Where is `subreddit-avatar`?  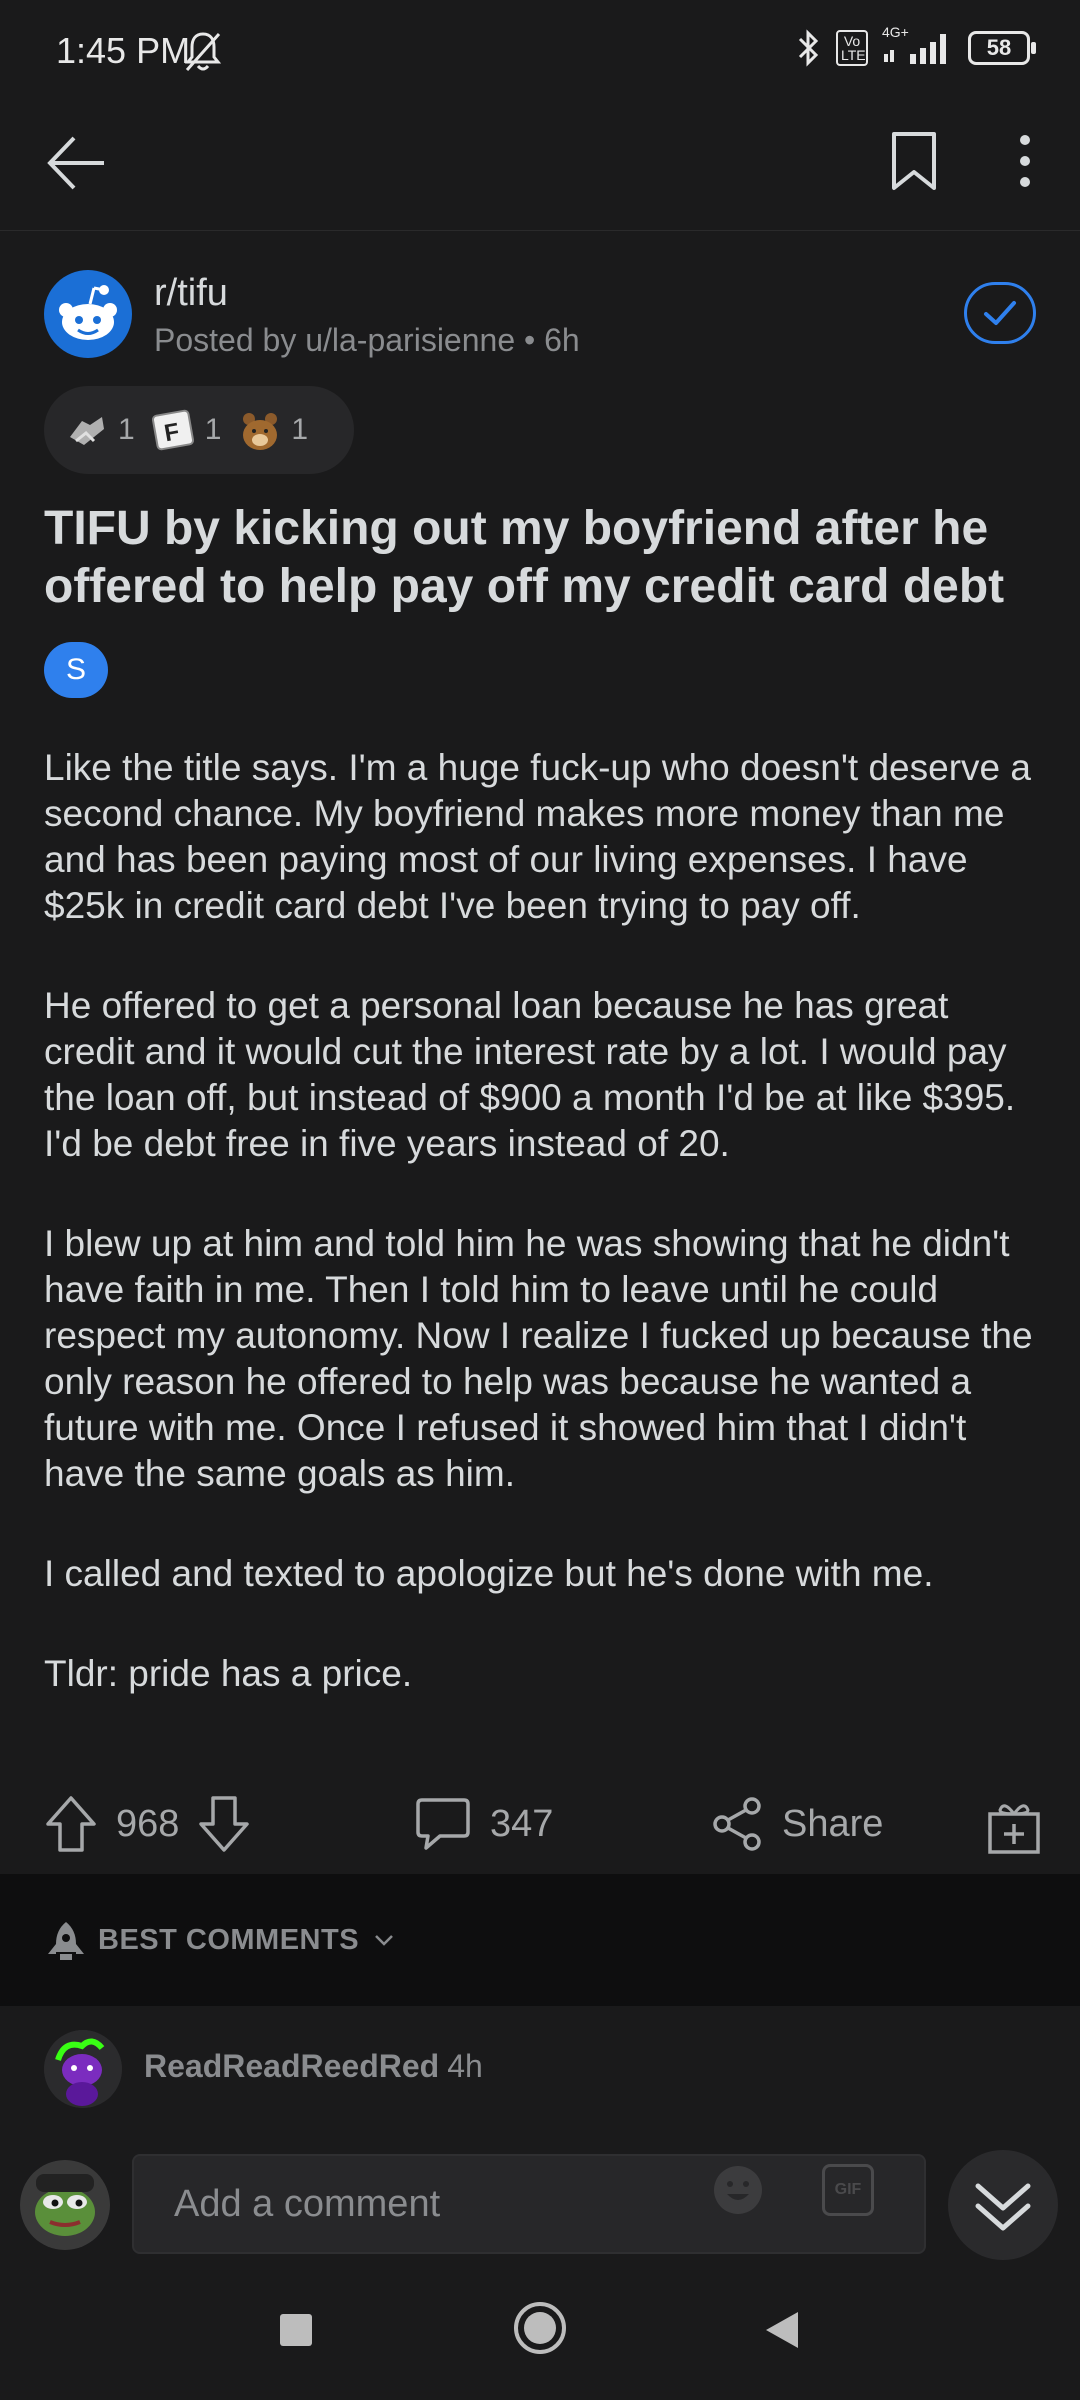
subreddit-avatar is located at coordinates (88, 314).